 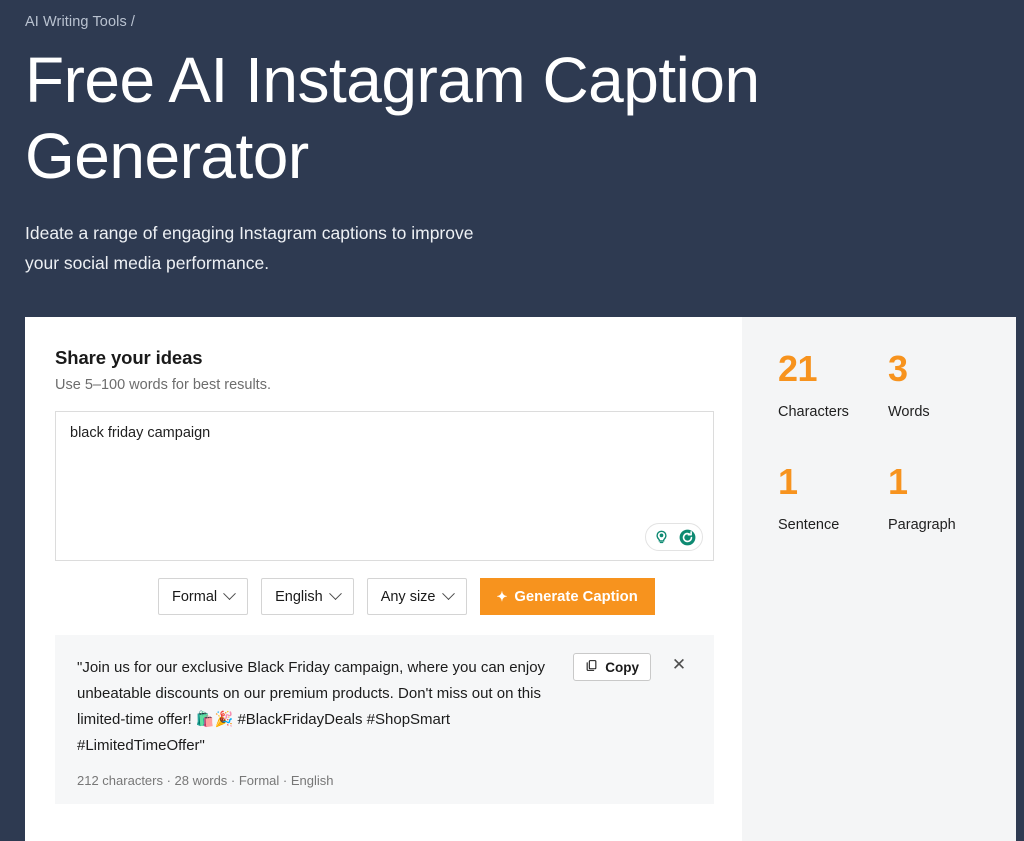 What do you see at coordinates (813, 412) in the screenshot?
I see `stat-label: Characters` at bounding box center [813, 412].